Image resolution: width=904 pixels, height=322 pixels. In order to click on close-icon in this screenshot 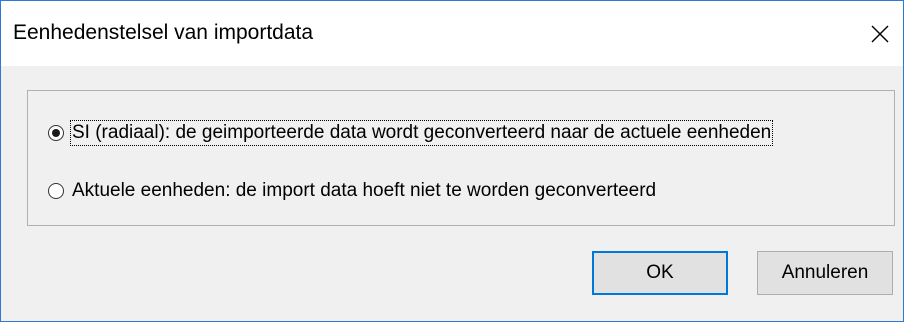, I will do `click(880, 34)`.